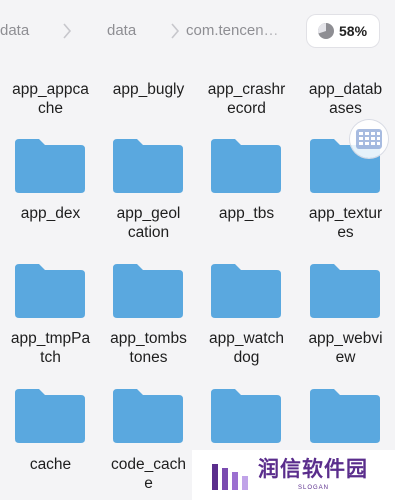  What do you see at coordinates (345, 223) in the screenshot?
I see `folder-name: app_textur es` at bounding box center [345, 223].